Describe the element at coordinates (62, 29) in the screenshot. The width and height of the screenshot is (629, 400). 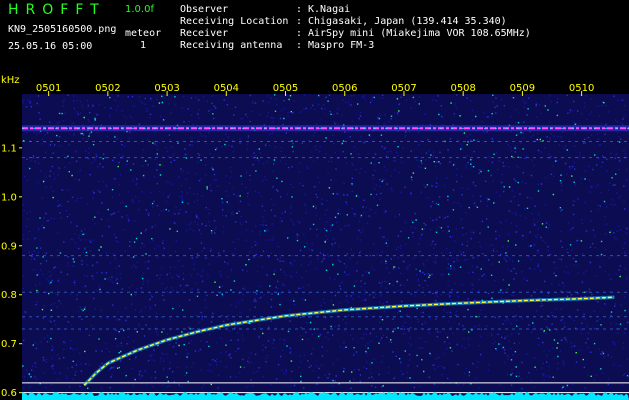
I see `filename-label: KN9_2505160500.png` at that location.